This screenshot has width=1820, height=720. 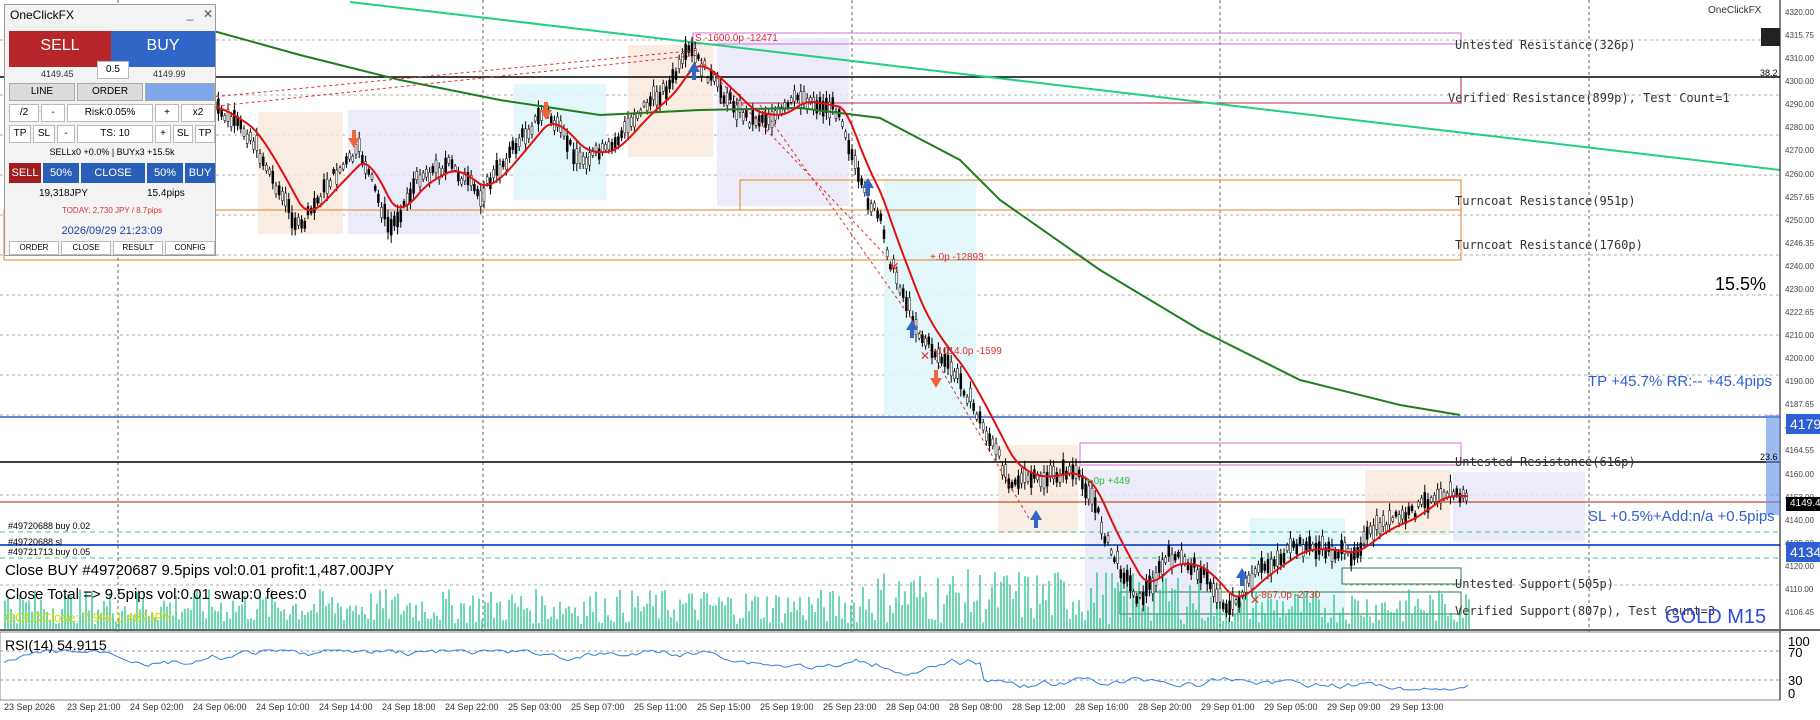 I want to click on close-sell-50-button: 50%, so click(x=61, y=173).